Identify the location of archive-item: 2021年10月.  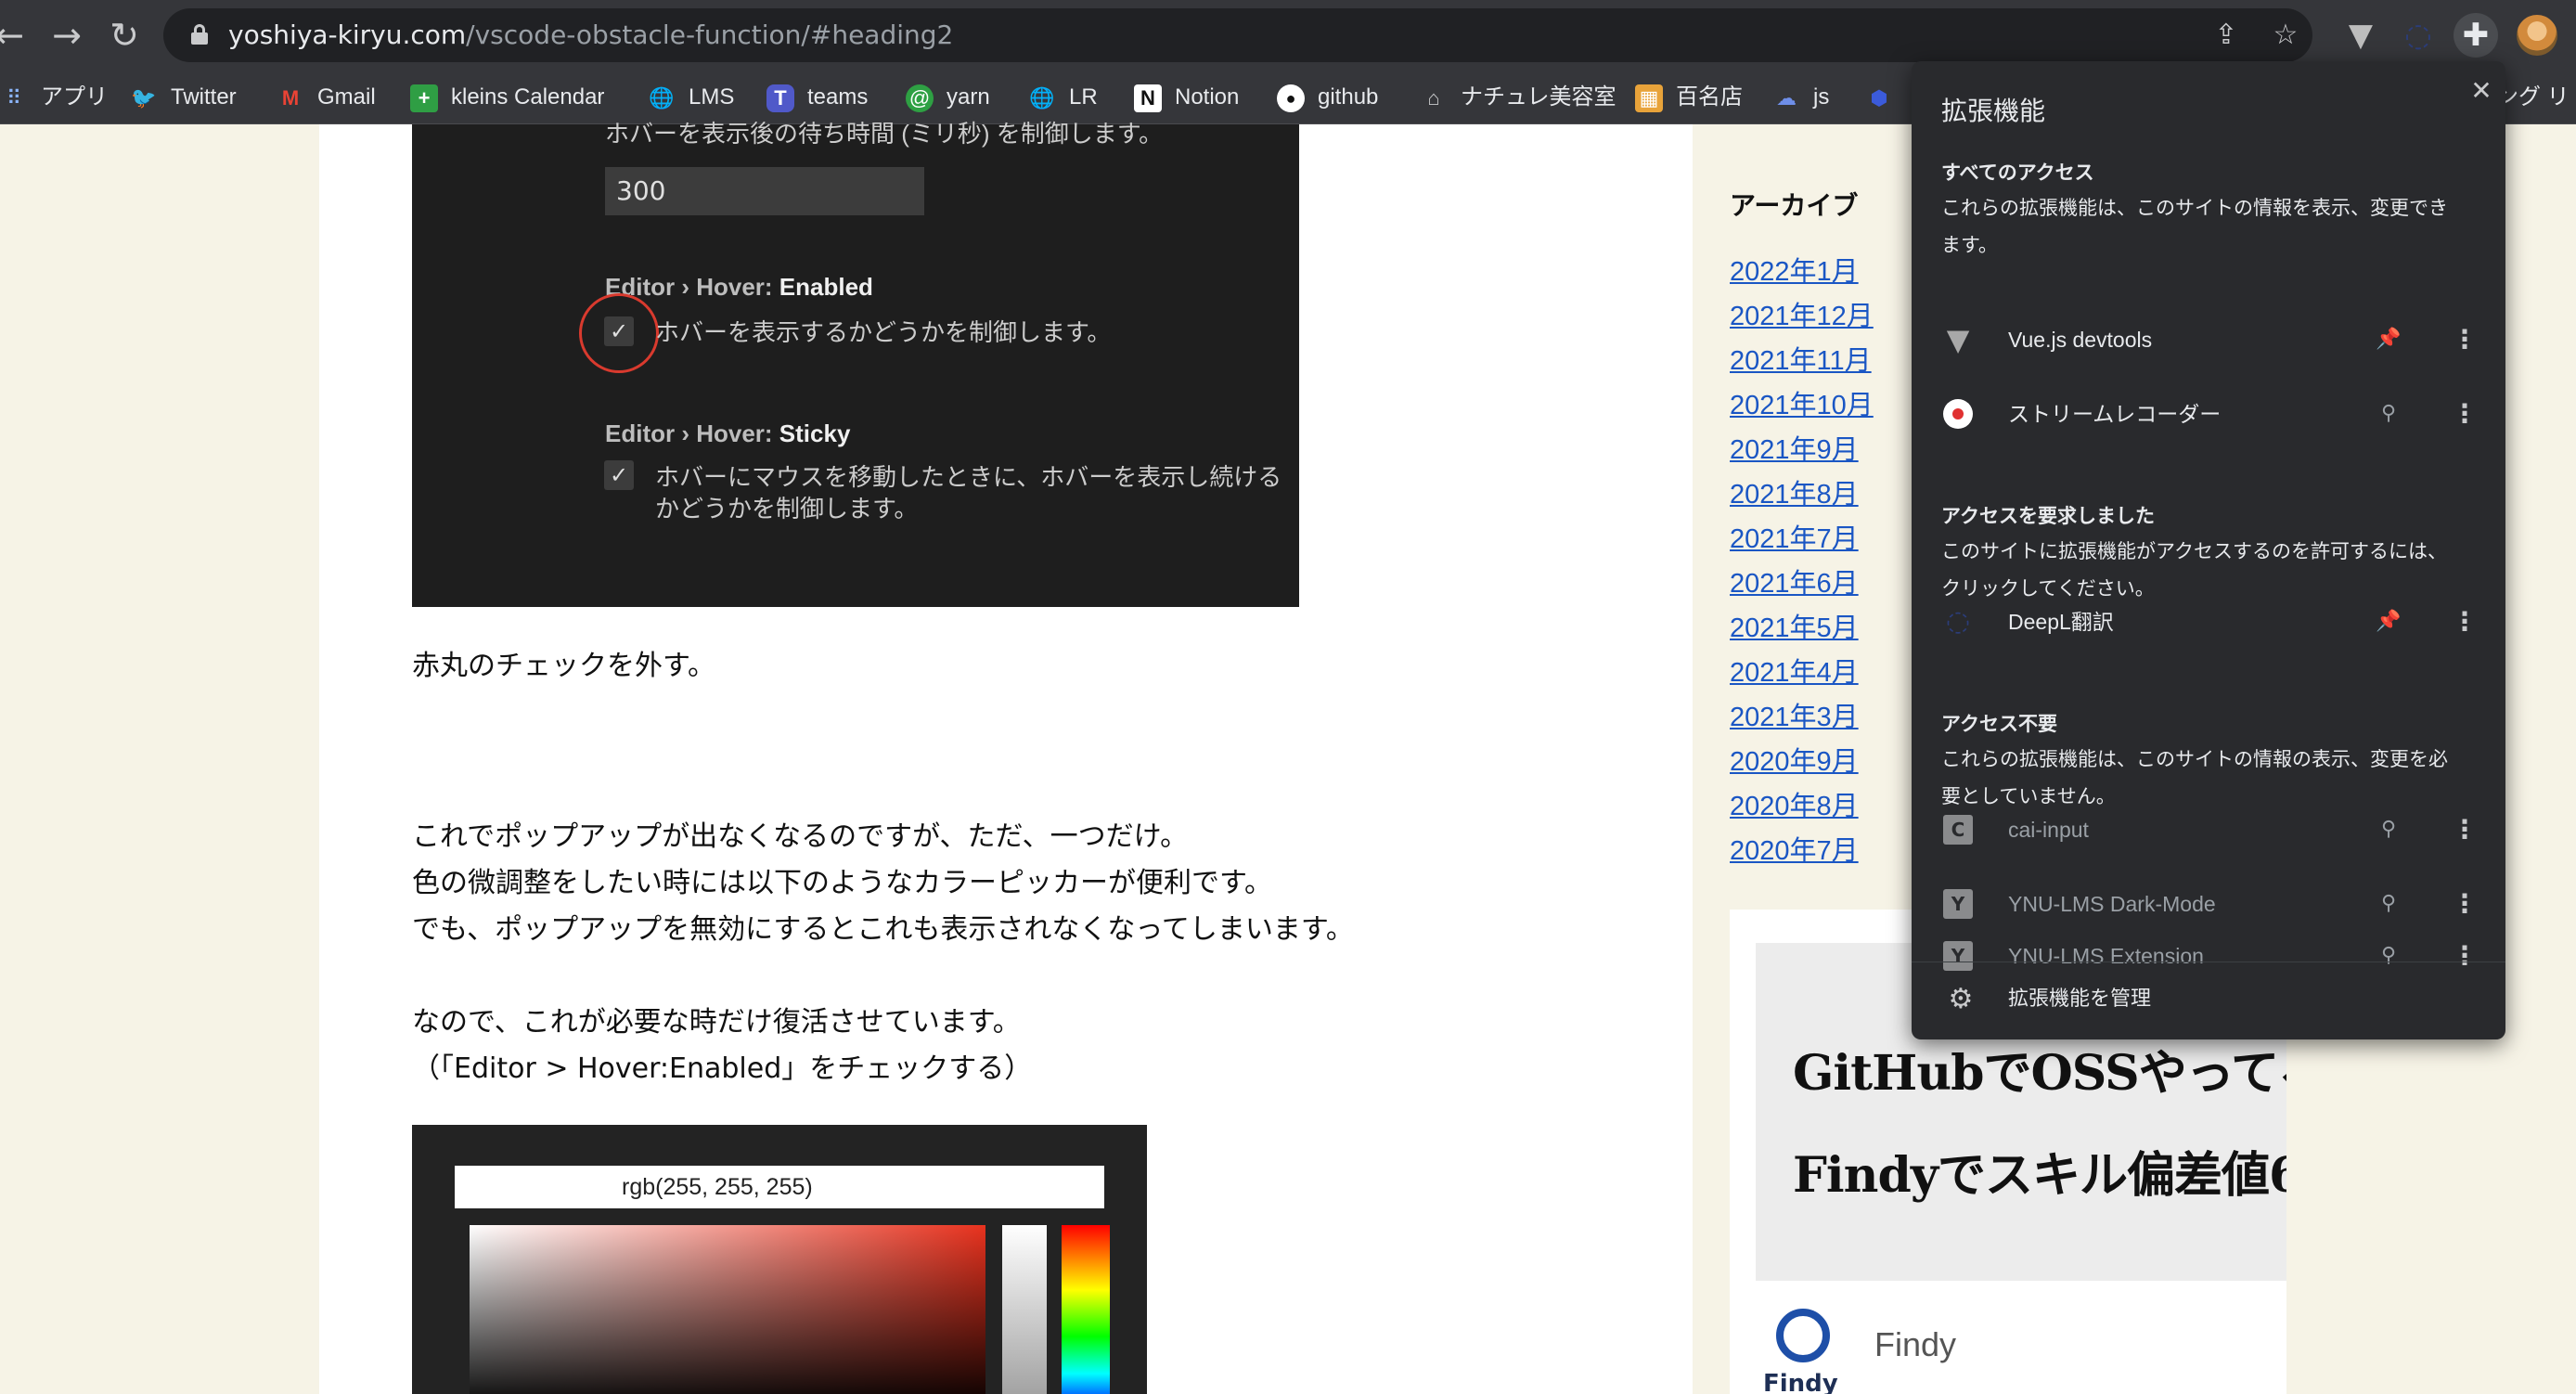
(1802, 404).